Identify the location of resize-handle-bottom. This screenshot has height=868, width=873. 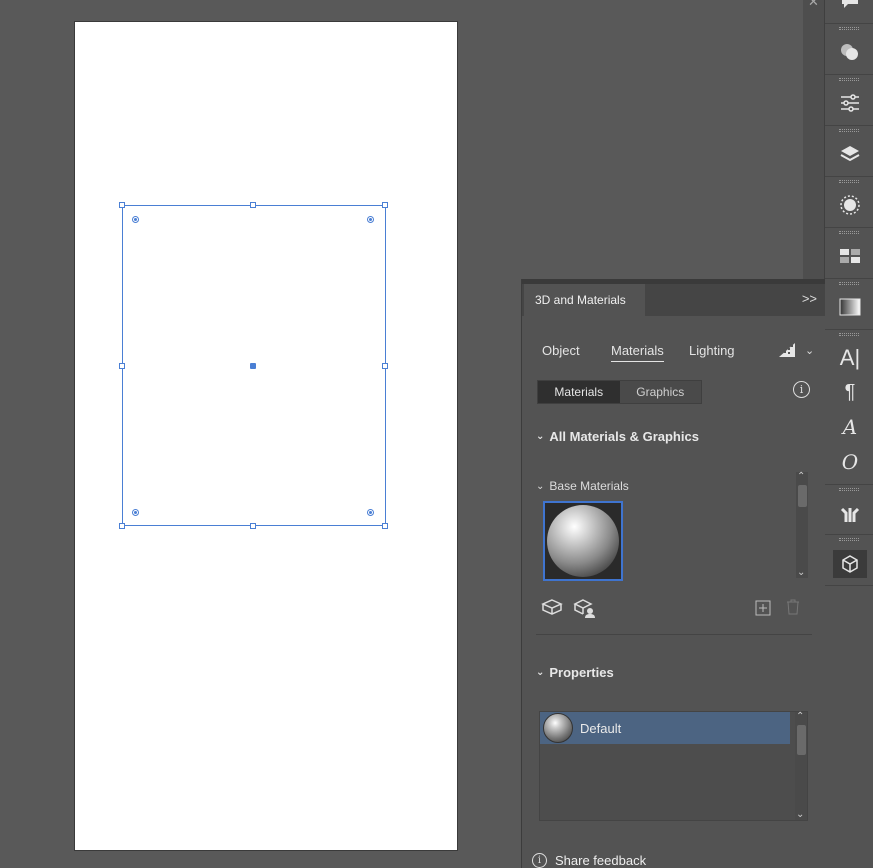
(253, 526).